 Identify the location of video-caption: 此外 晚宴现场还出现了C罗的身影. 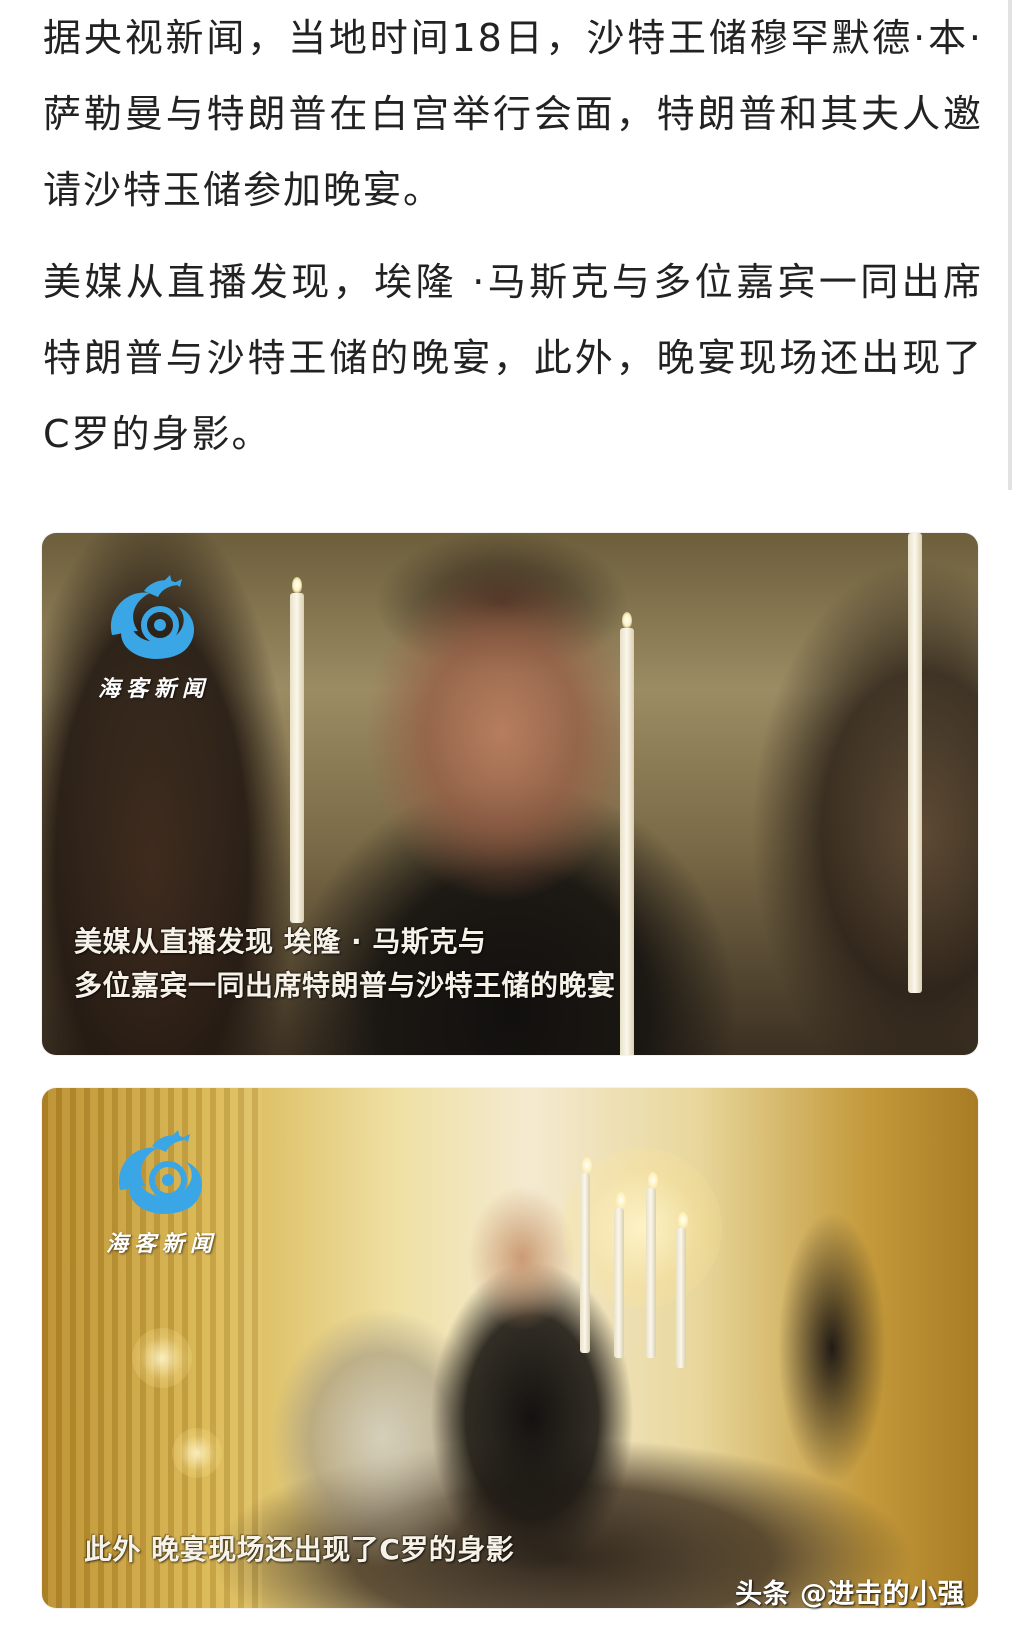
(299, 1550).